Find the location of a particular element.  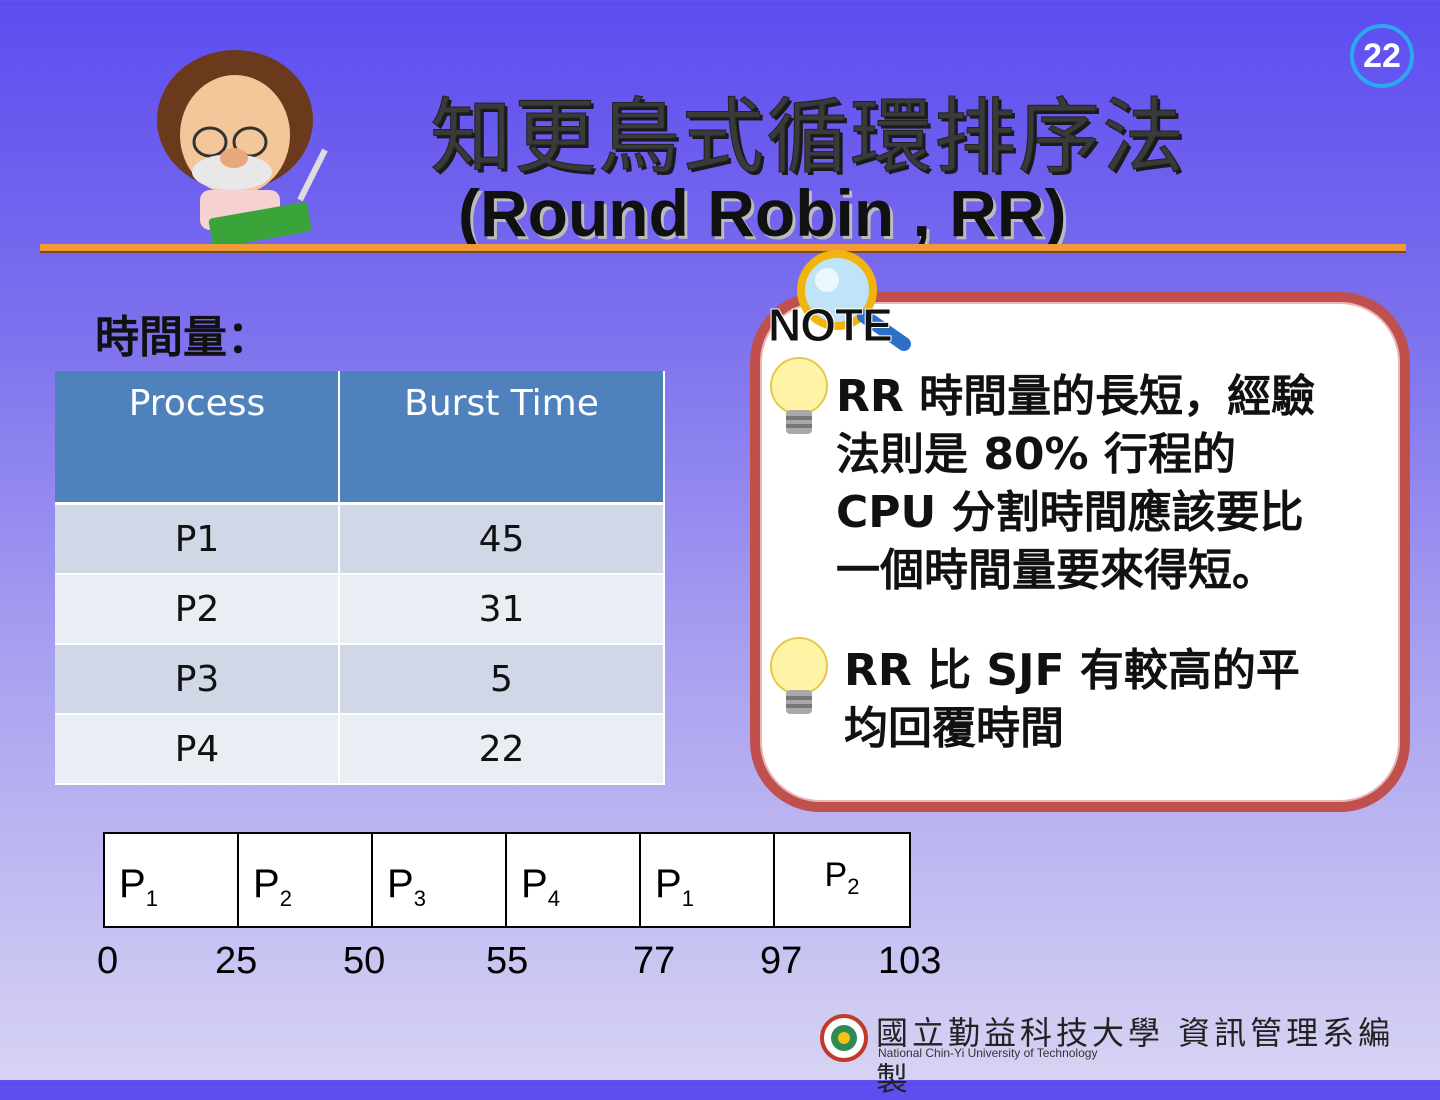

note-line: RR 比 SJF 有較高的平 is located at coordinates (1072, 670).